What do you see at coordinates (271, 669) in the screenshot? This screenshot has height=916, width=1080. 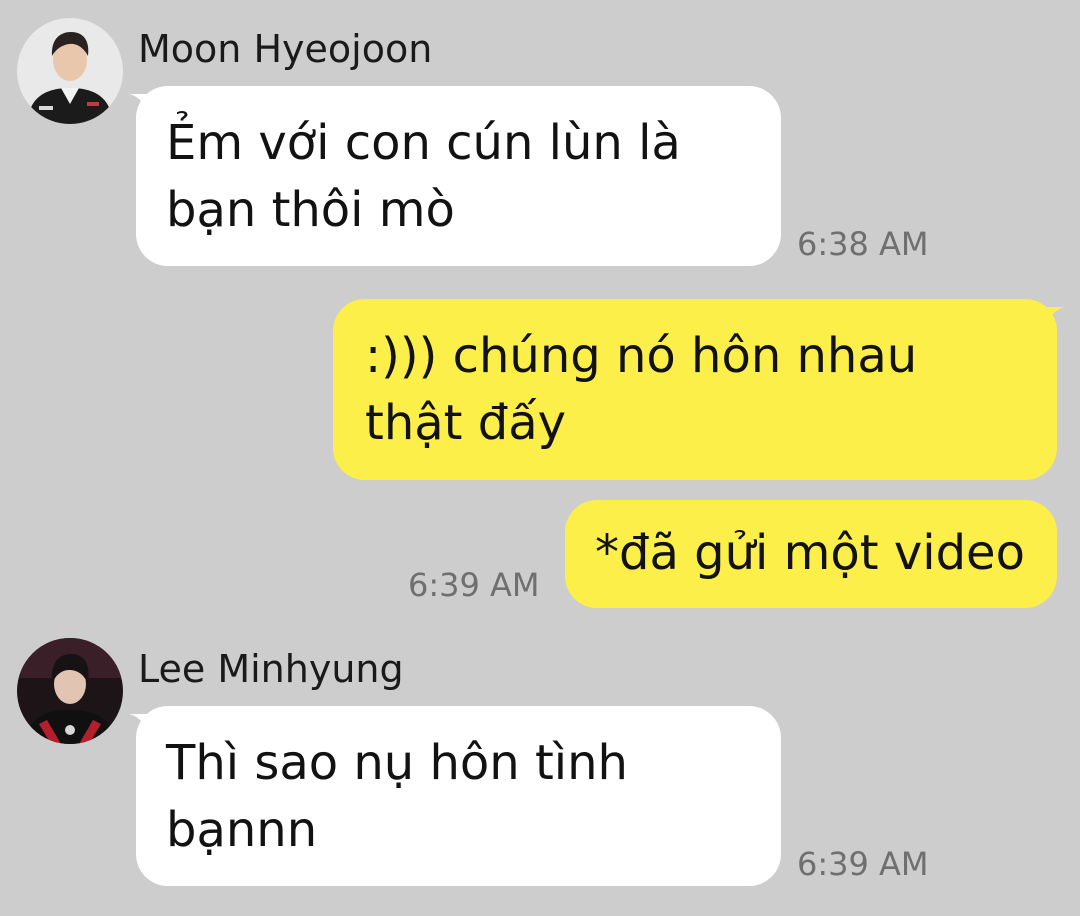 I see `sender-name: Lee Minhyung` at bounding box center [271, 669].